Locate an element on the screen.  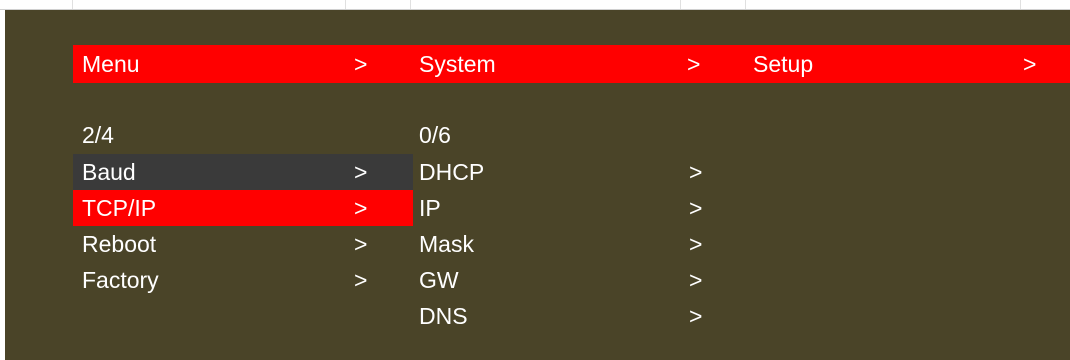
right-menu-position: 0/6 is located at coordinates (435, 135).